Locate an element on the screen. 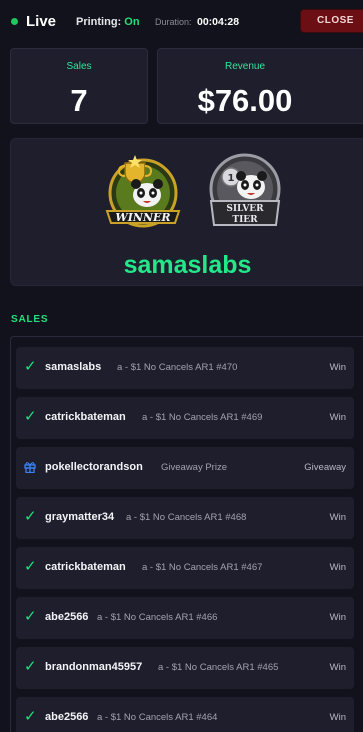 The image size is (363, 732). printing-status: Printing: On is located at coordinates (108, 22).